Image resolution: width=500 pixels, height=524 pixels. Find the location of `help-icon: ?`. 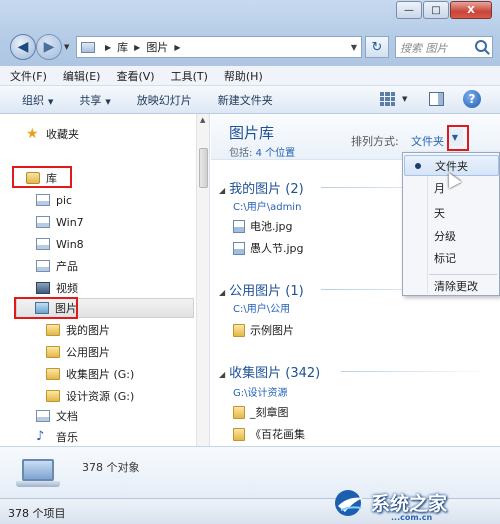

help-icon: ? is located at coordinates (472, 99).